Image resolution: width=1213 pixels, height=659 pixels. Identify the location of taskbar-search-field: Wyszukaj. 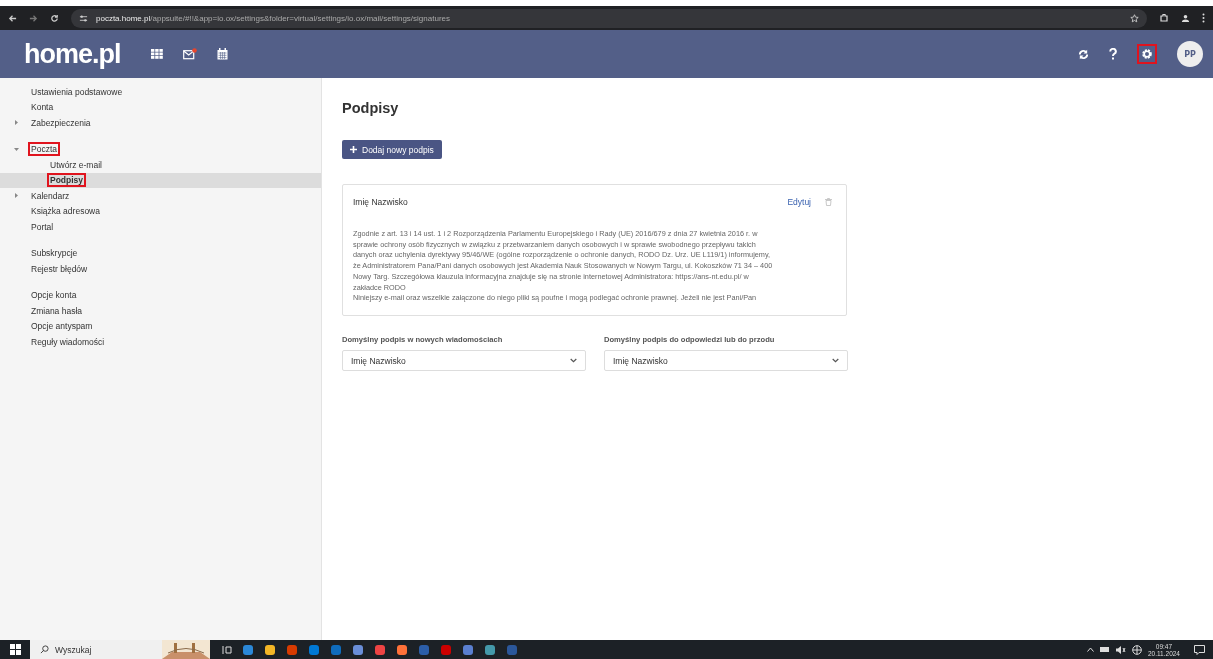
(96, 649).